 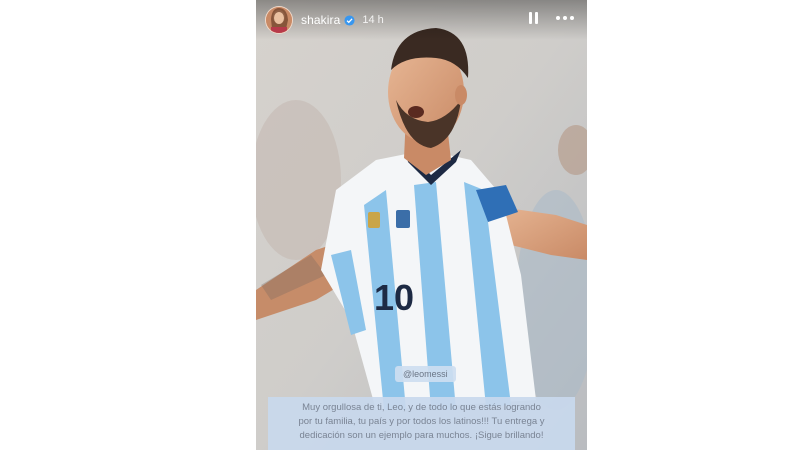 What do you see at coordinates (533, 18) in the screenshot?
I see `pause-icon` at bounding box center [533, 18].